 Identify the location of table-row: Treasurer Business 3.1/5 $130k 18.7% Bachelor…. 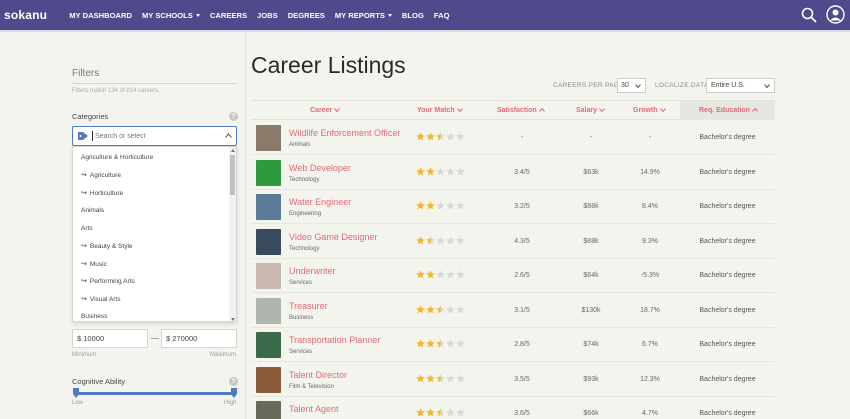
(513, 311).